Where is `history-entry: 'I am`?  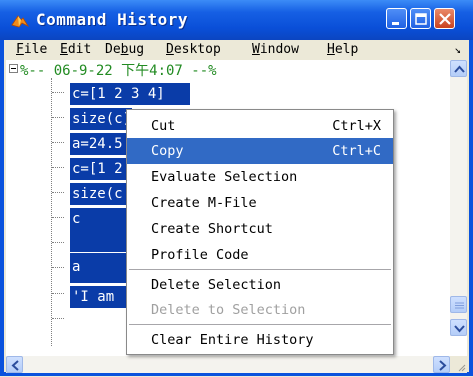 history-entry: 'I am is located at coordinates (101, 297).